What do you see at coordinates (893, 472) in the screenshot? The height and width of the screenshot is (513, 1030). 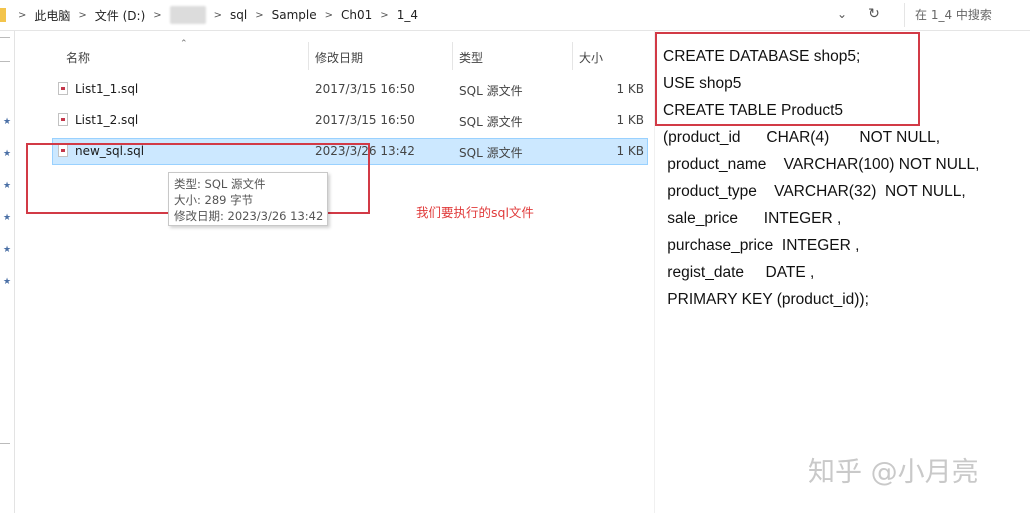 I see `watermark: 知乎 @小月亮` at bounding box center [893, 472].